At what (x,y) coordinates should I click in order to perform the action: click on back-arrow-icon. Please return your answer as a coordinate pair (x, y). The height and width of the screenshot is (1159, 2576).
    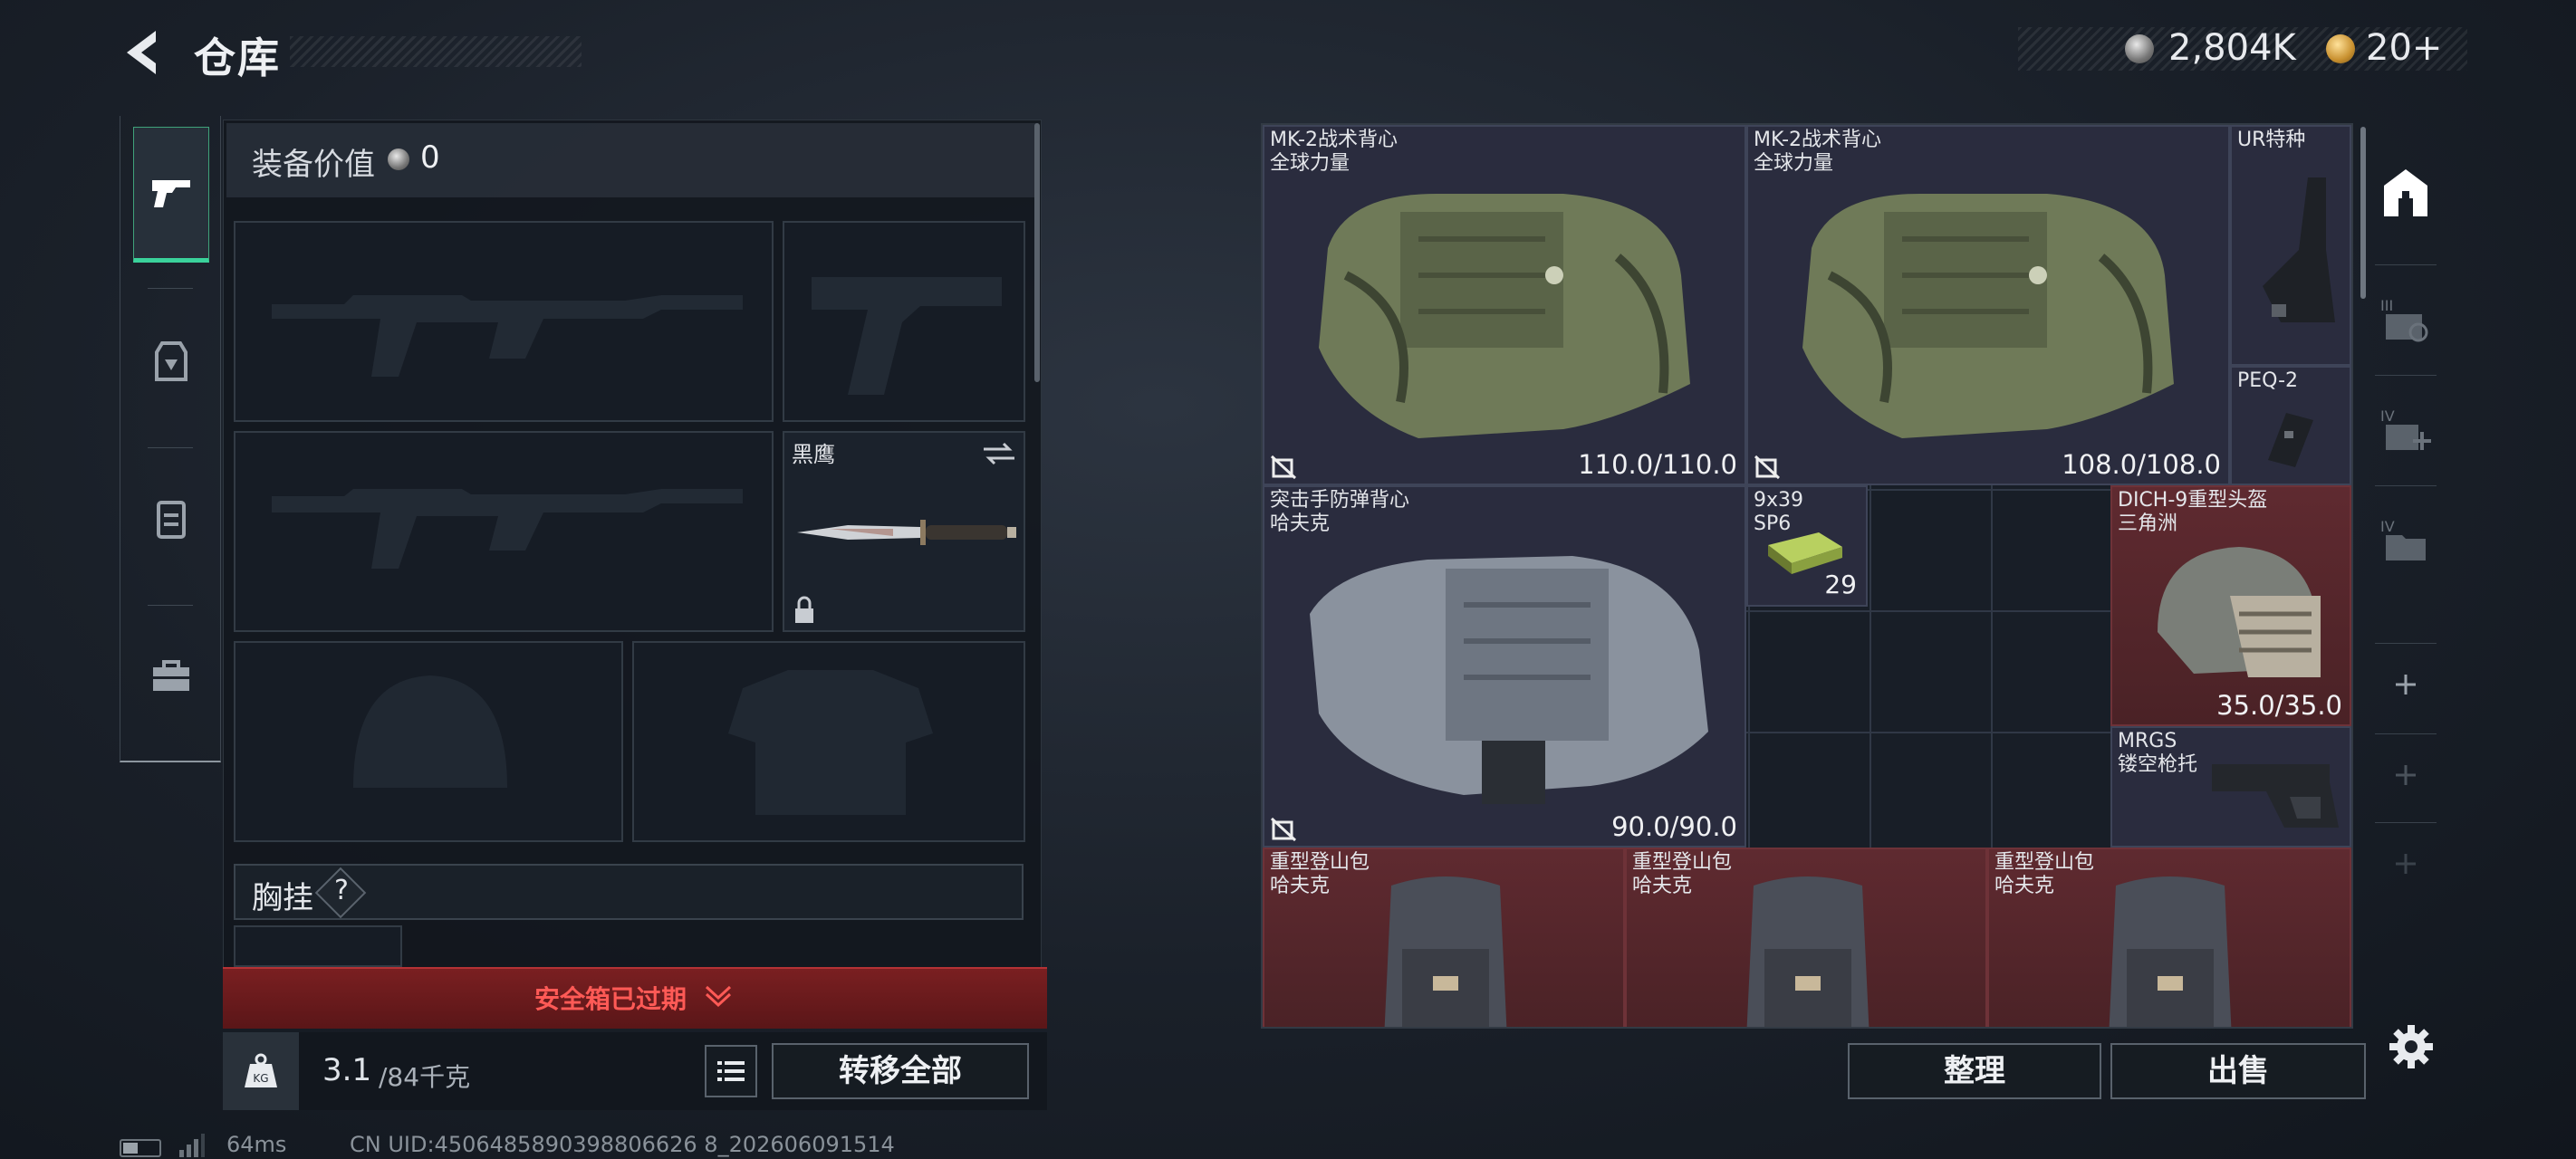
    Looking at the image, I should click on (141, 52).